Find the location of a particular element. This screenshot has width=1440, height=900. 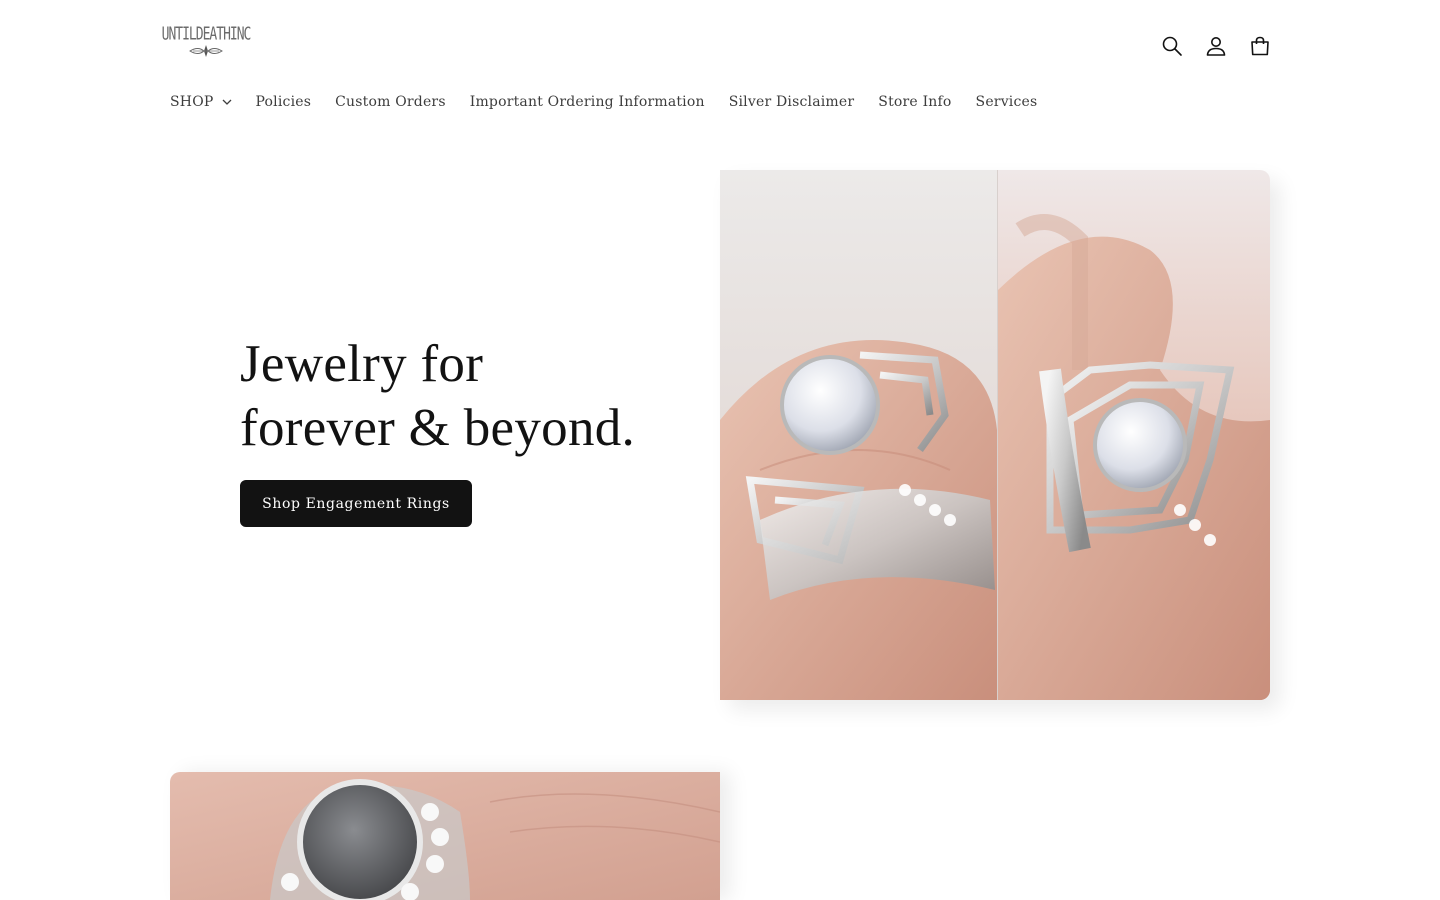

hero-title-line-2: forever & beyond. is located at coordinates (438, 428).